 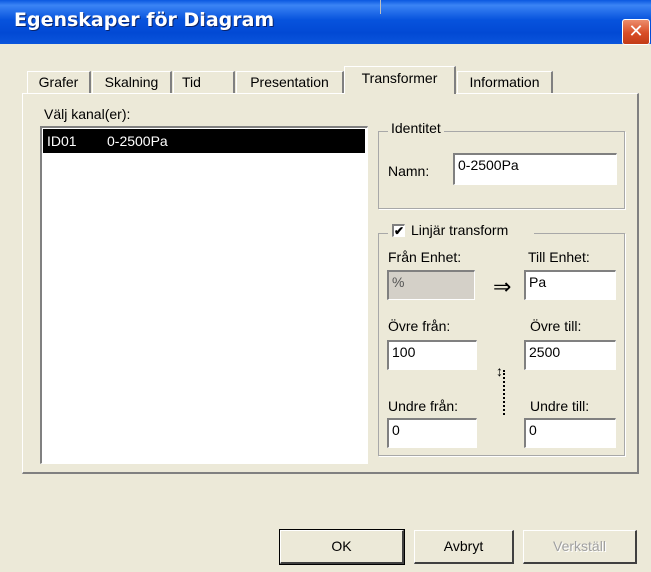 What do you see at coordinates (559, 257) in the screenshot?
I see `to-unit-label: Till Enhet:` at bounding box center [559, 257].